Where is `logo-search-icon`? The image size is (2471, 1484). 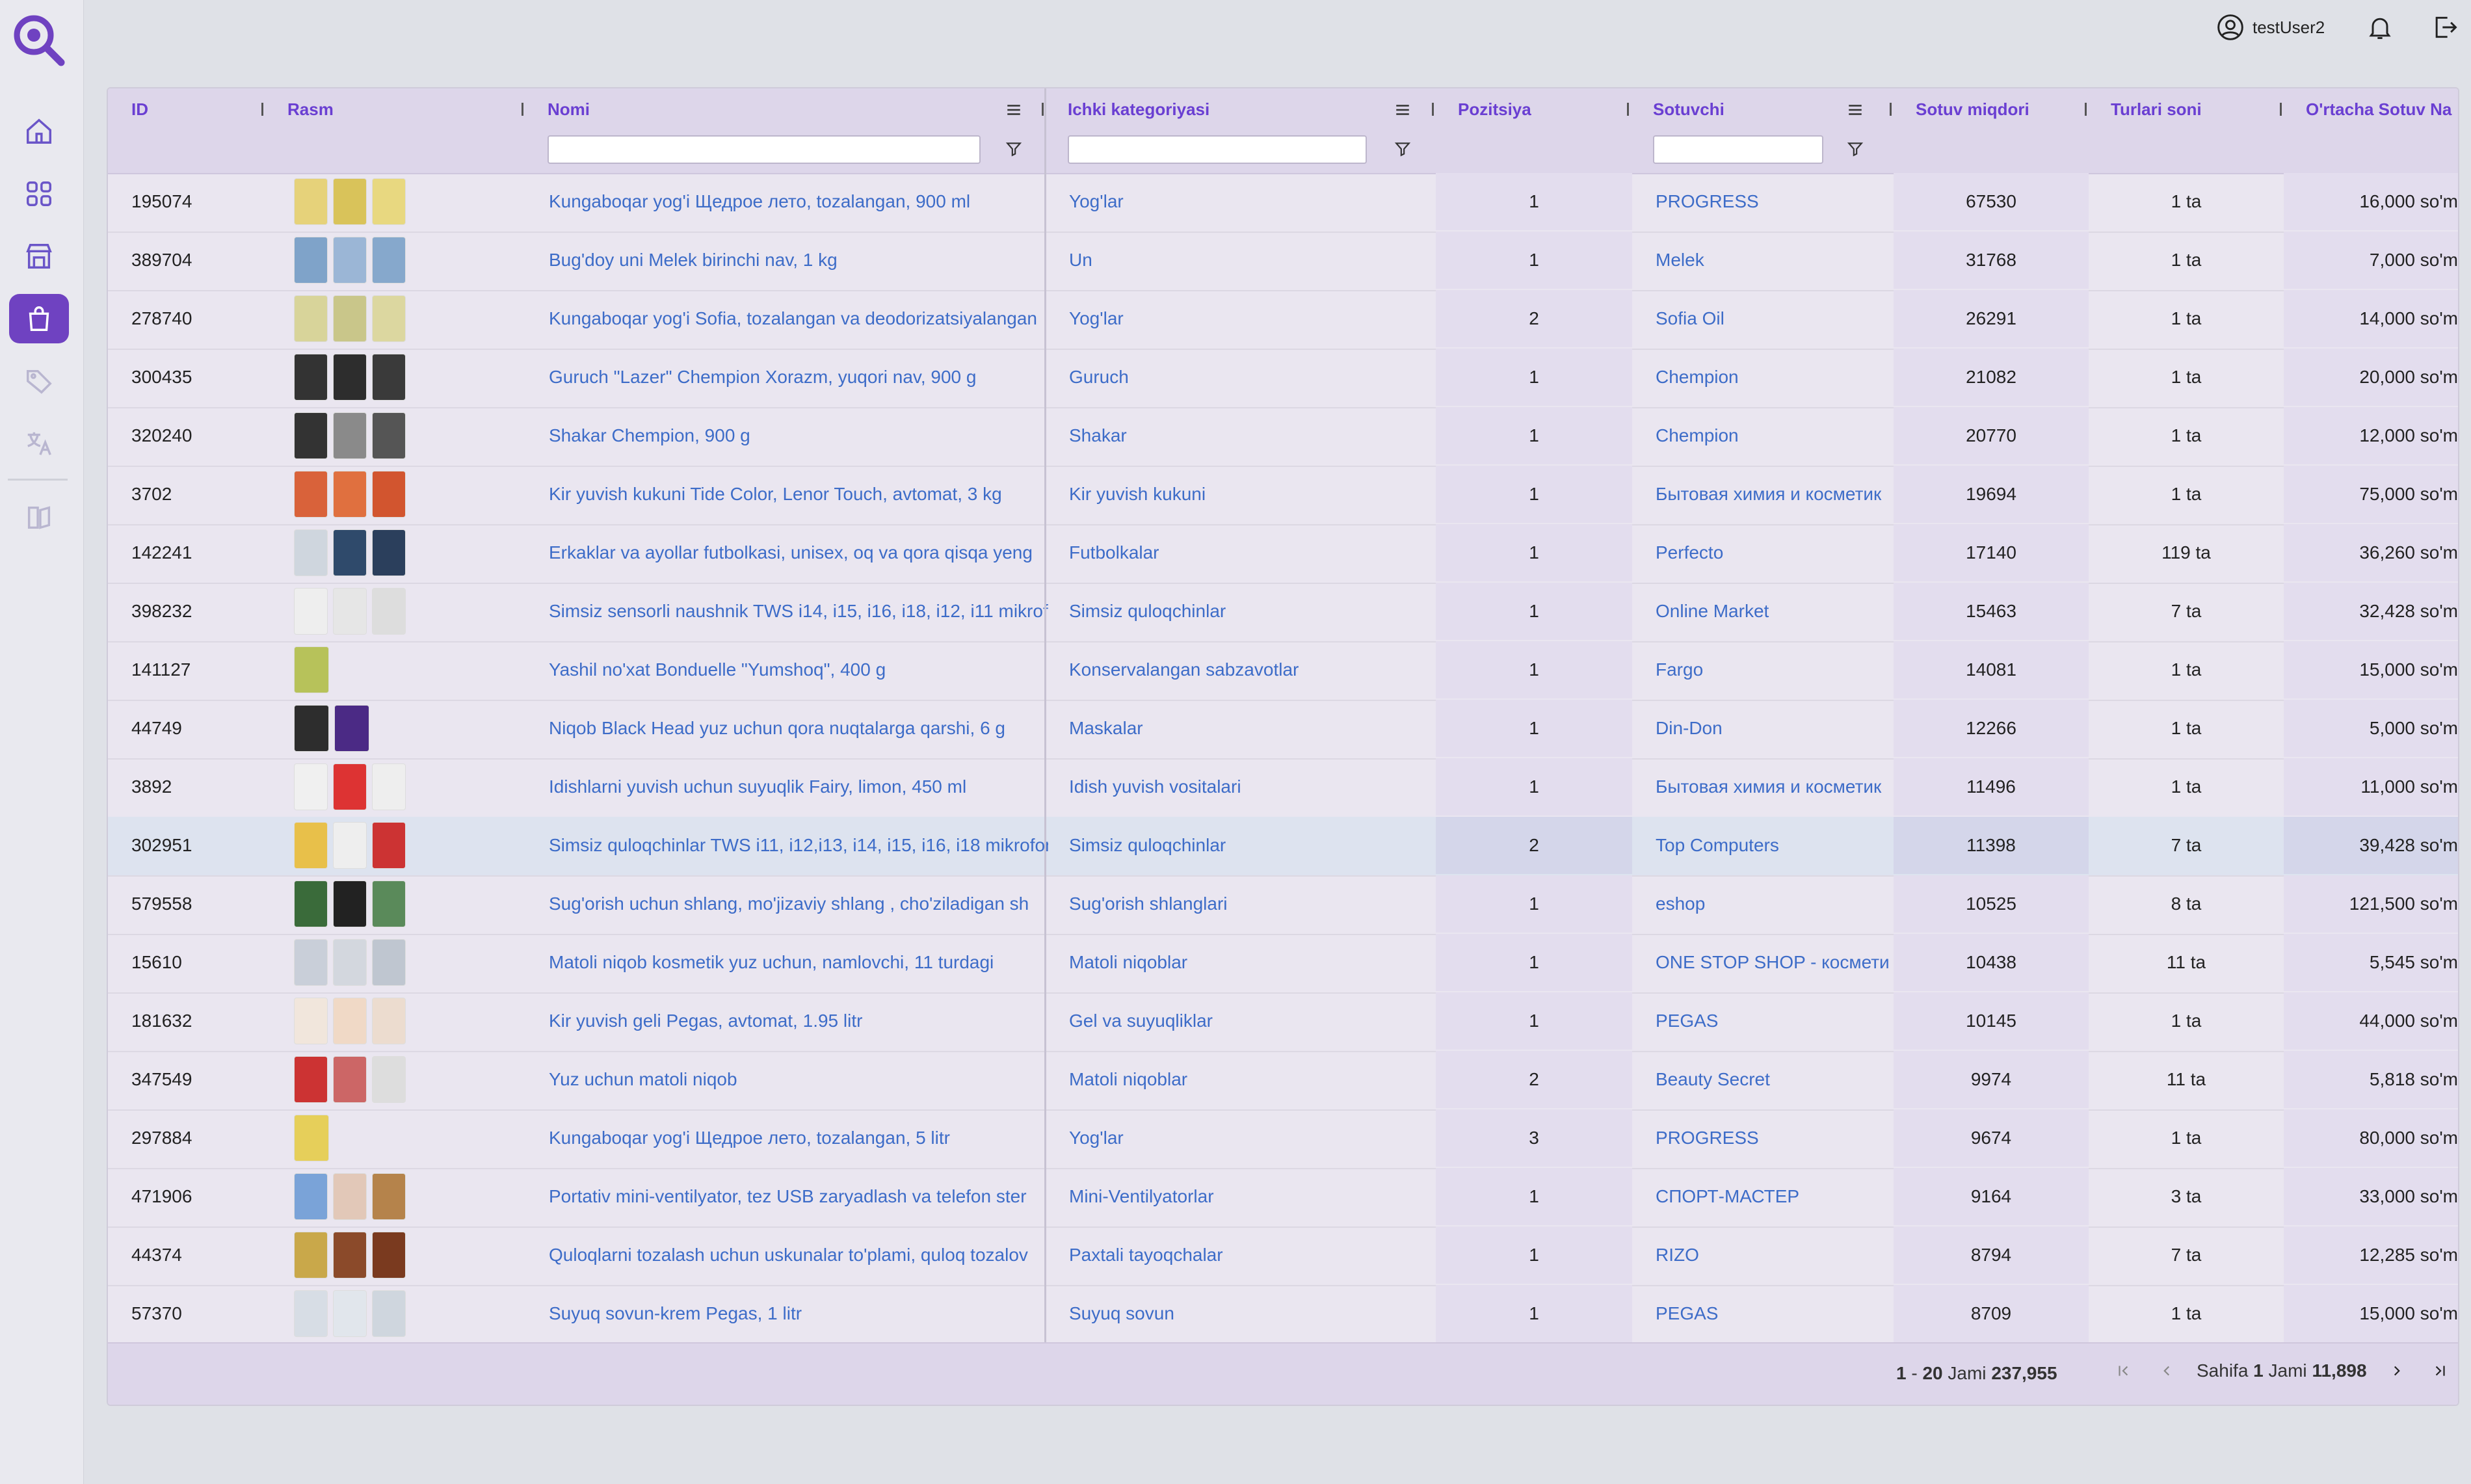
logo-search-icon is located at coordinates (37, 38).